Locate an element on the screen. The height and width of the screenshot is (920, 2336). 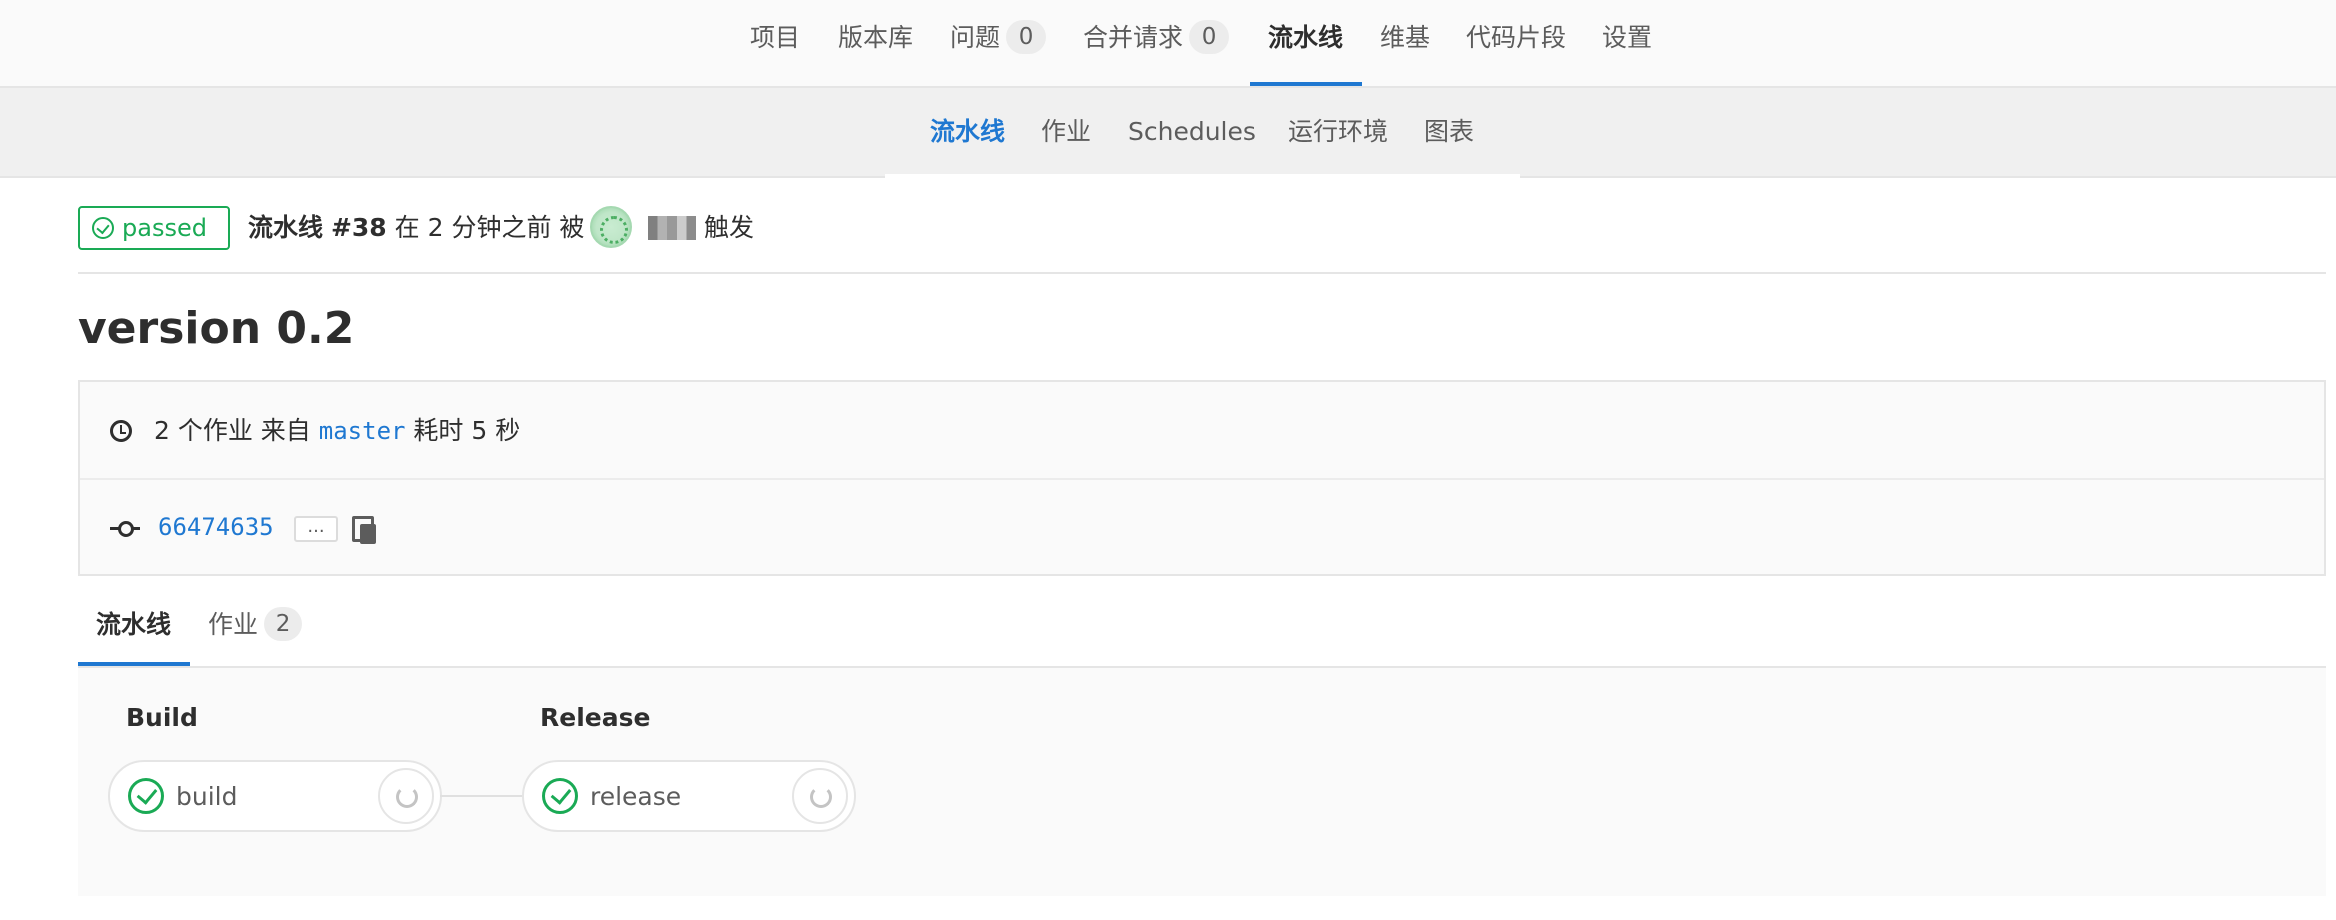
sub-nav-divider is located at coordinates (1202, 176).